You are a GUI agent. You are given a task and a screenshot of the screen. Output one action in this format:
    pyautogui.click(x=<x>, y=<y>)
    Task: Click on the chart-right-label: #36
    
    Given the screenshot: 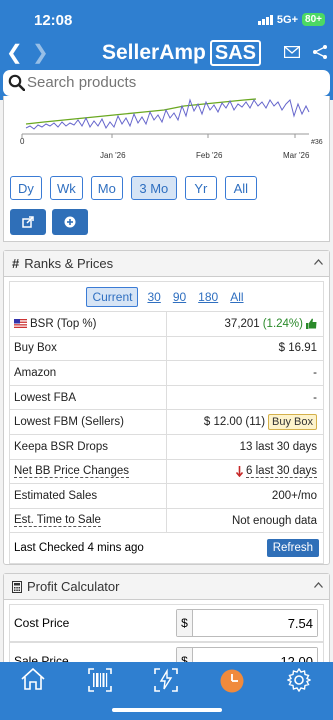 What is the action you would take?
    pyautogui.click(x=317, y=142)
    